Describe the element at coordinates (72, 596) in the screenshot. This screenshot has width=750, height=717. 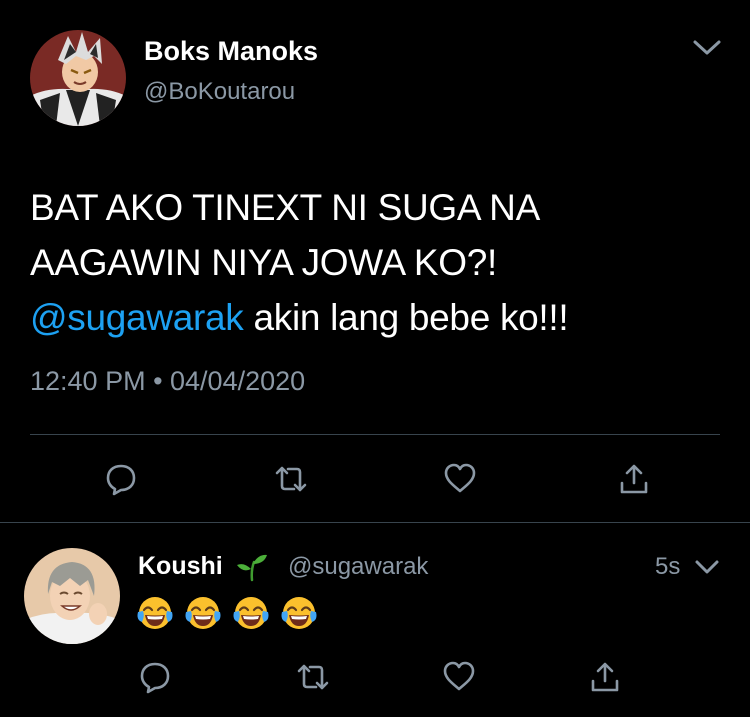
I see `koushi-avatar` at that location.